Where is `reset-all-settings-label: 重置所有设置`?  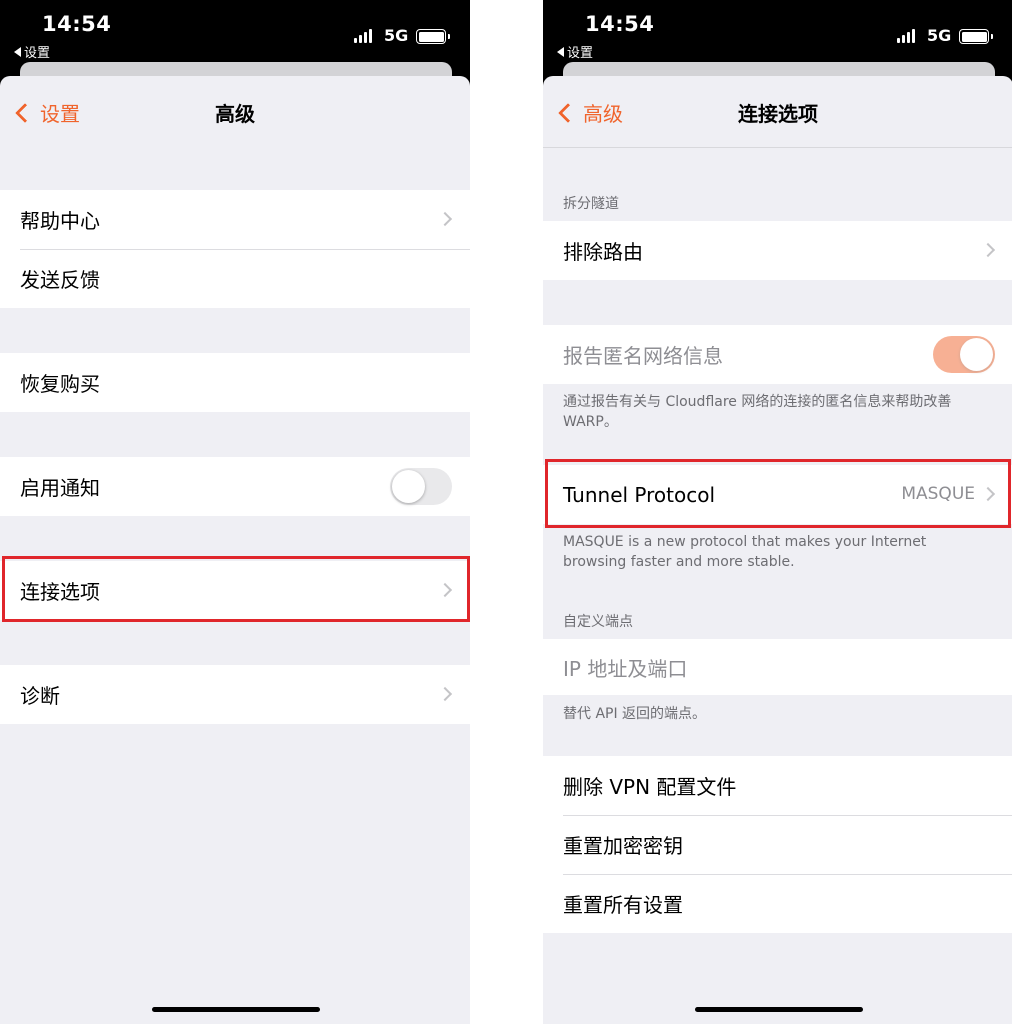 reset-all-settings-label: 重置所有设置 is located at coordinates (623, 905).